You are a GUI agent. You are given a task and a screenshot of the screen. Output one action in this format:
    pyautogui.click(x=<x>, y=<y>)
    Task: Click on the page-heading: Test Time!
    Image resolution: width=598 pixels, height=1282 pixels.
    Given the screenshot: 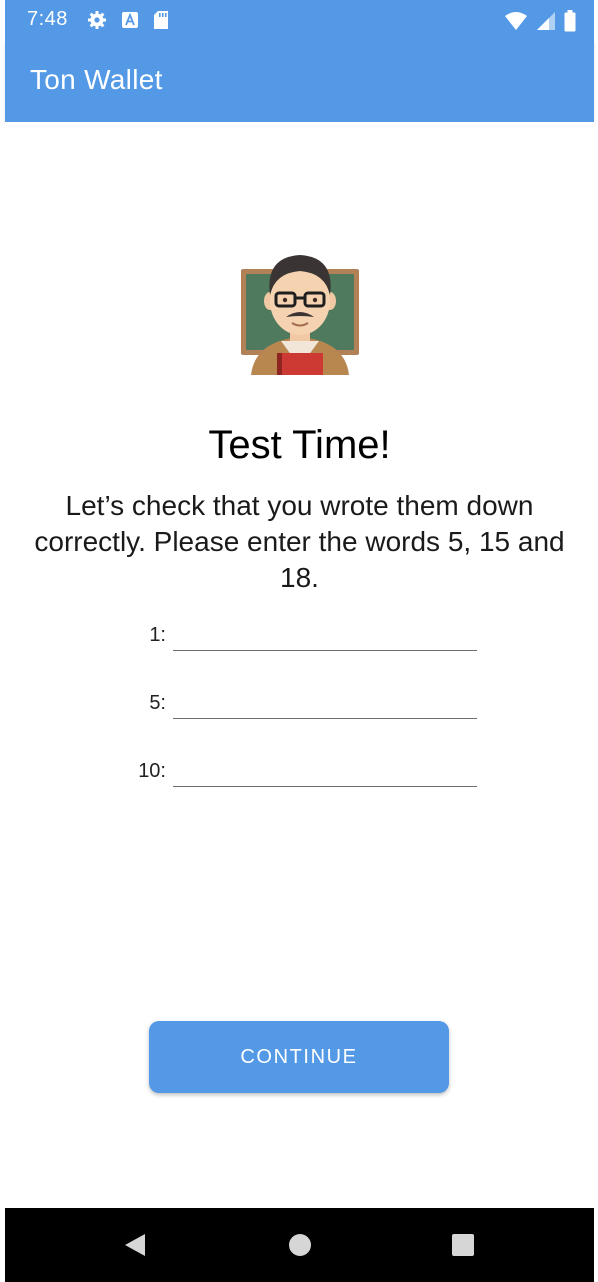 What is the action you would take?
    pyautogui.click(x=299, y=445)
    